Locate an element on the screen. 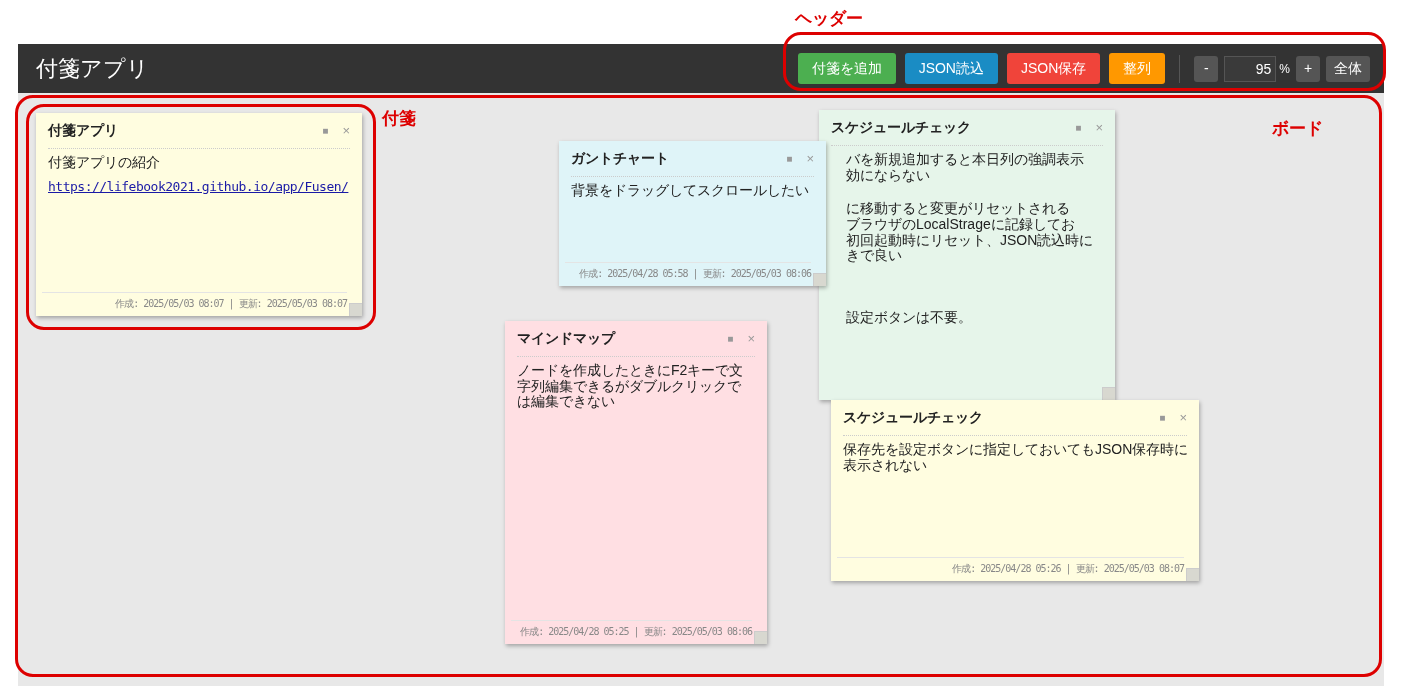 The height and width of the screenshot is (693, 1402). sticky-note: スケジュールチェック ■ × バを新規追加すると本日列の強調表示 効にならない に移動すると変更がリセットされる ブラウザのLocalStrageに記録してお 初回起動時にリセット、JSON読込時に きで良い 設定ボタンは不要。 is located at coordinates (967, 255).